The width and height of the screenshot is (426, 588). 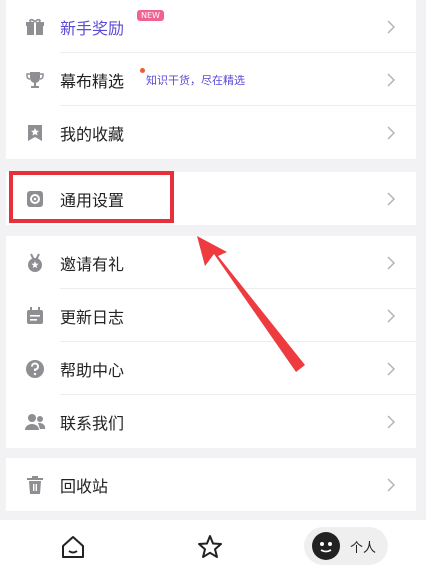 What do you see at coordinates (251, 304) in the screenshot?
I see `annotation-arrow` at bounding box center [251, 304].